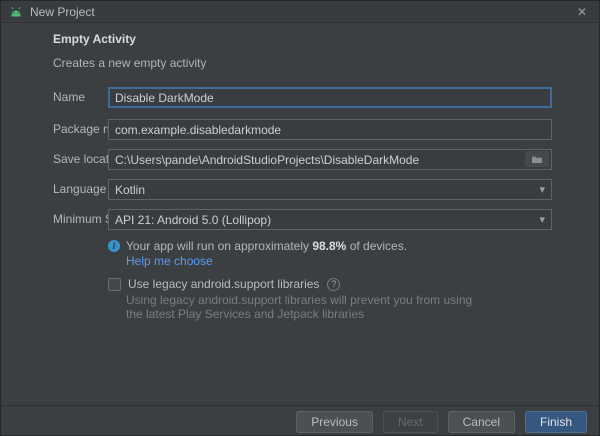 This screenshot has height=436, width=600. I want to click on title-bar: New Project ✕, so click(300, 12).